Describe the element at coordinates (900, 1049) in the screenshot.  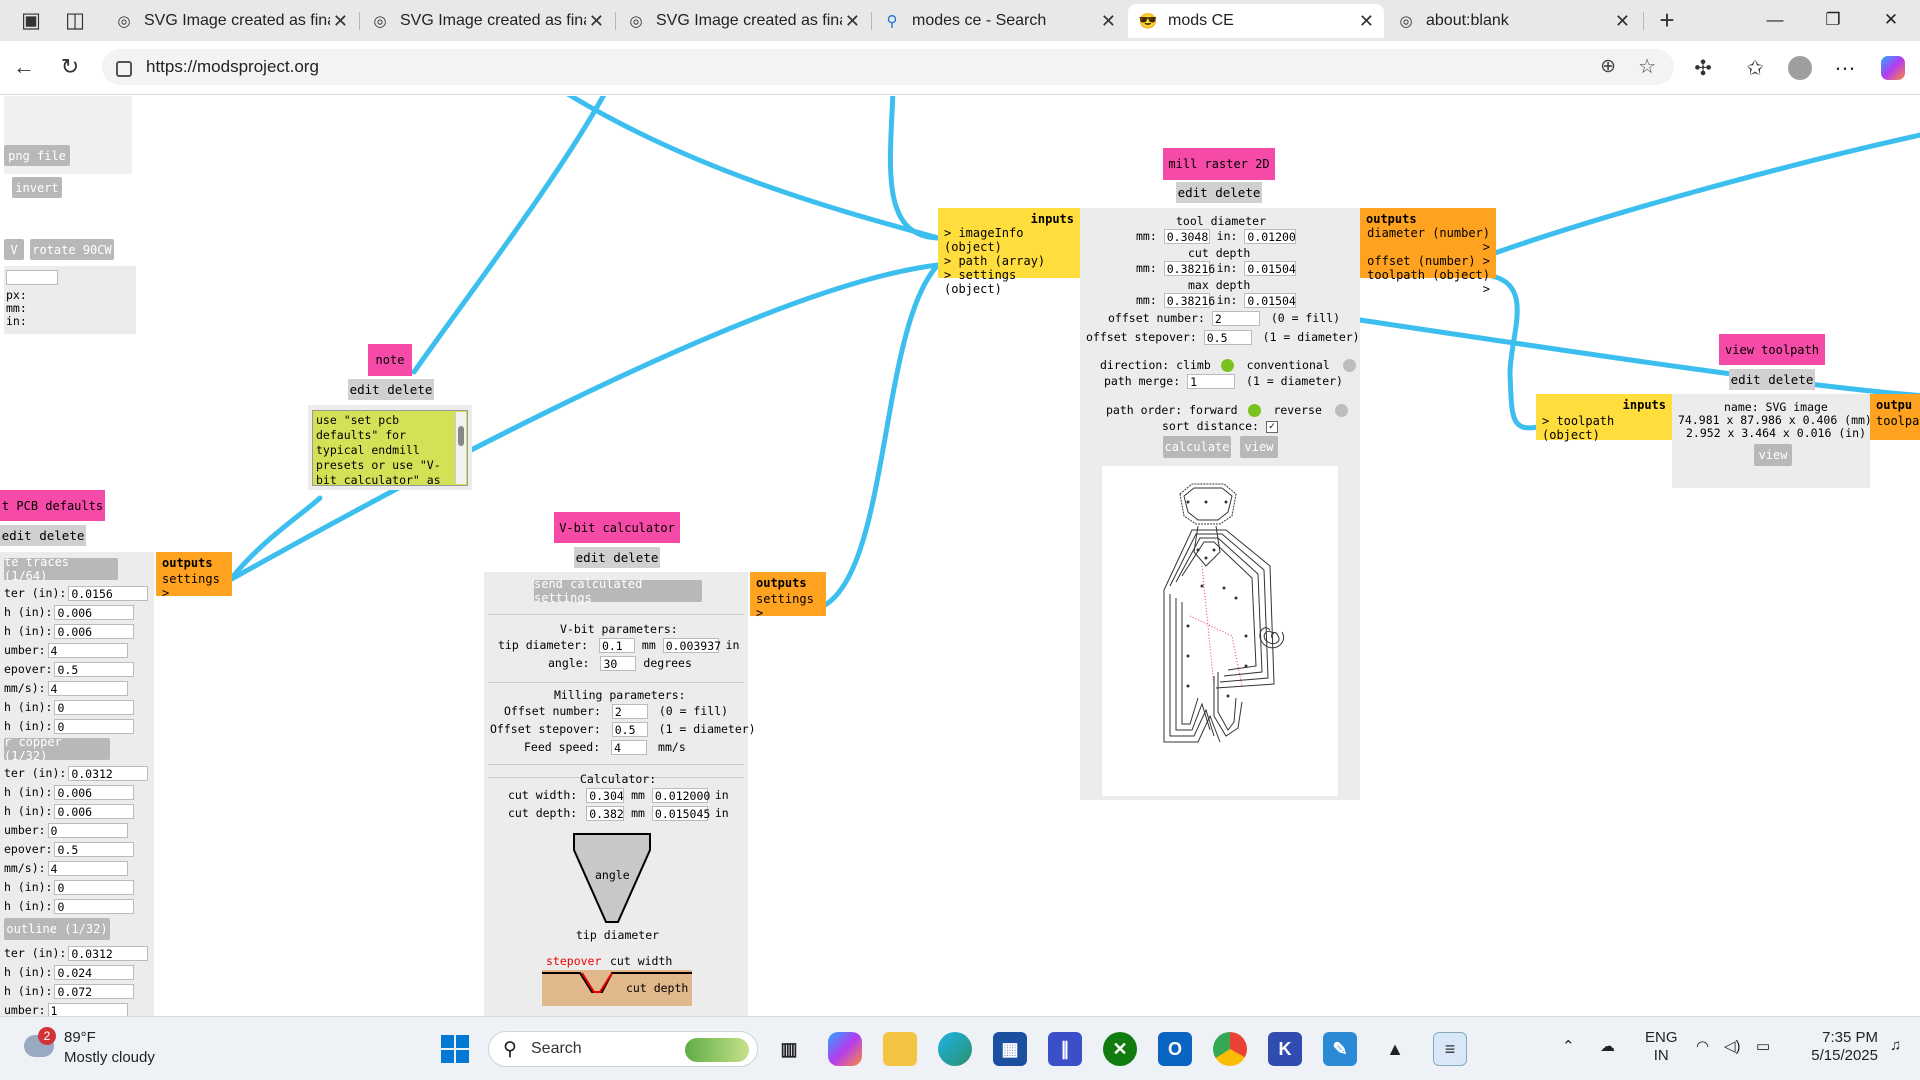
I see `file-explorer-icon` at that location.